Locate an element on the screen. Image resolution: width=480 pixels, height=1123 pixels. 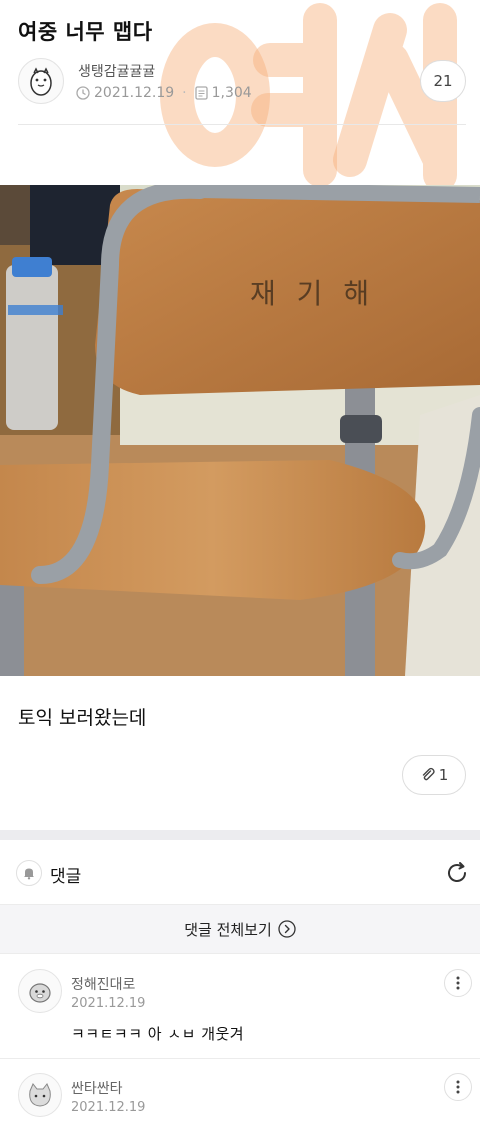
bell-icon is located at coordinates (29, 874).